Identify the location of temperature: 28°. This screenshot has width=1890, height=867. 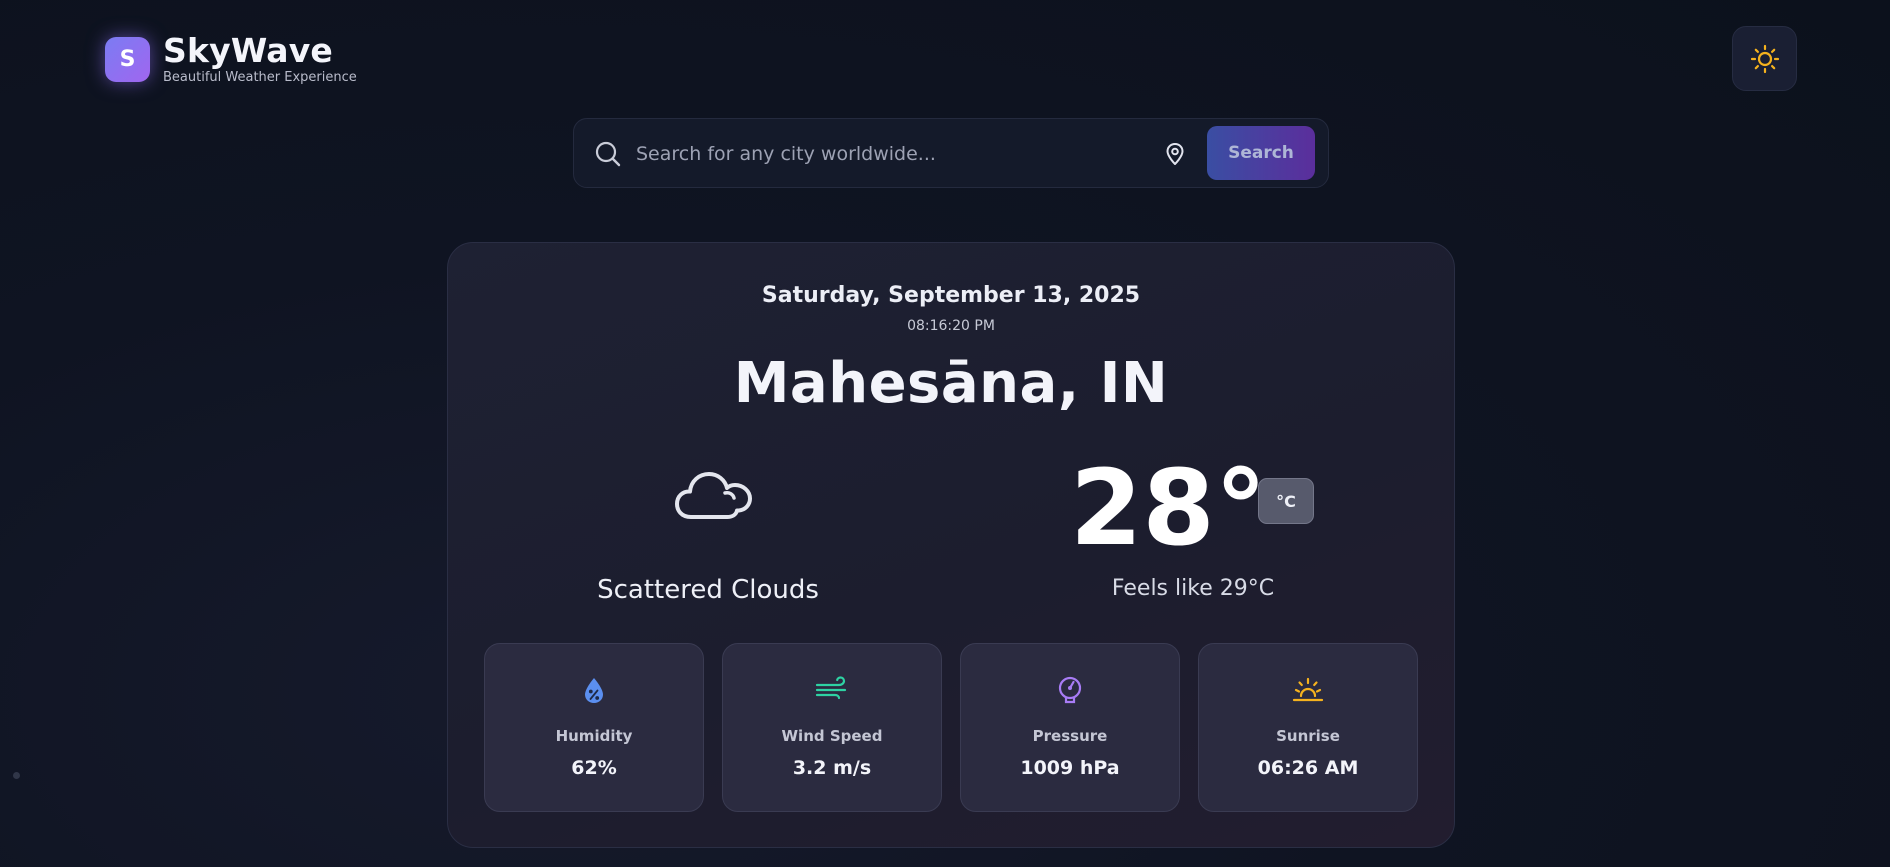
(1168, 508).